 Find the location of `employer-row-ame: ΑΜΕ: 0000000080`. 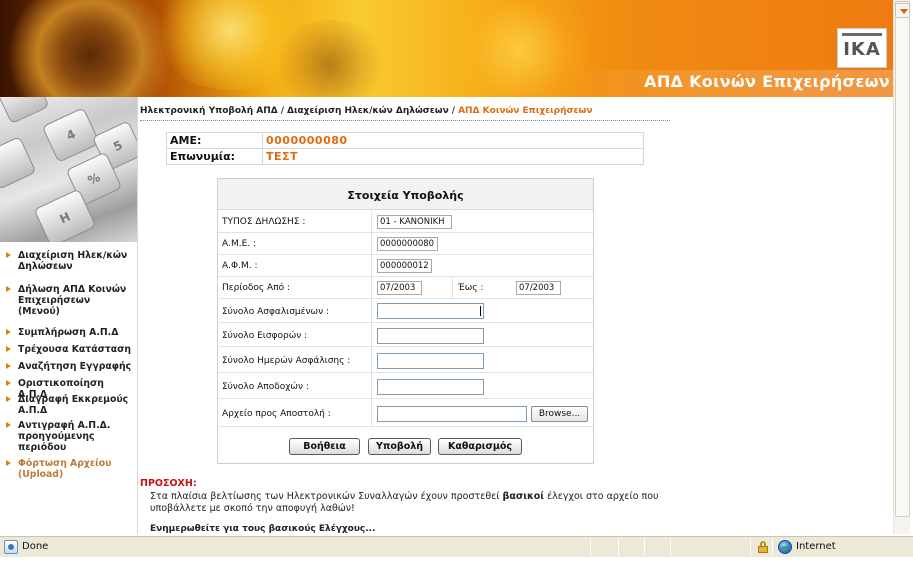

employer-row-ame: ΑΜΕ: 0000000080 is located at coordinates (405, 140).